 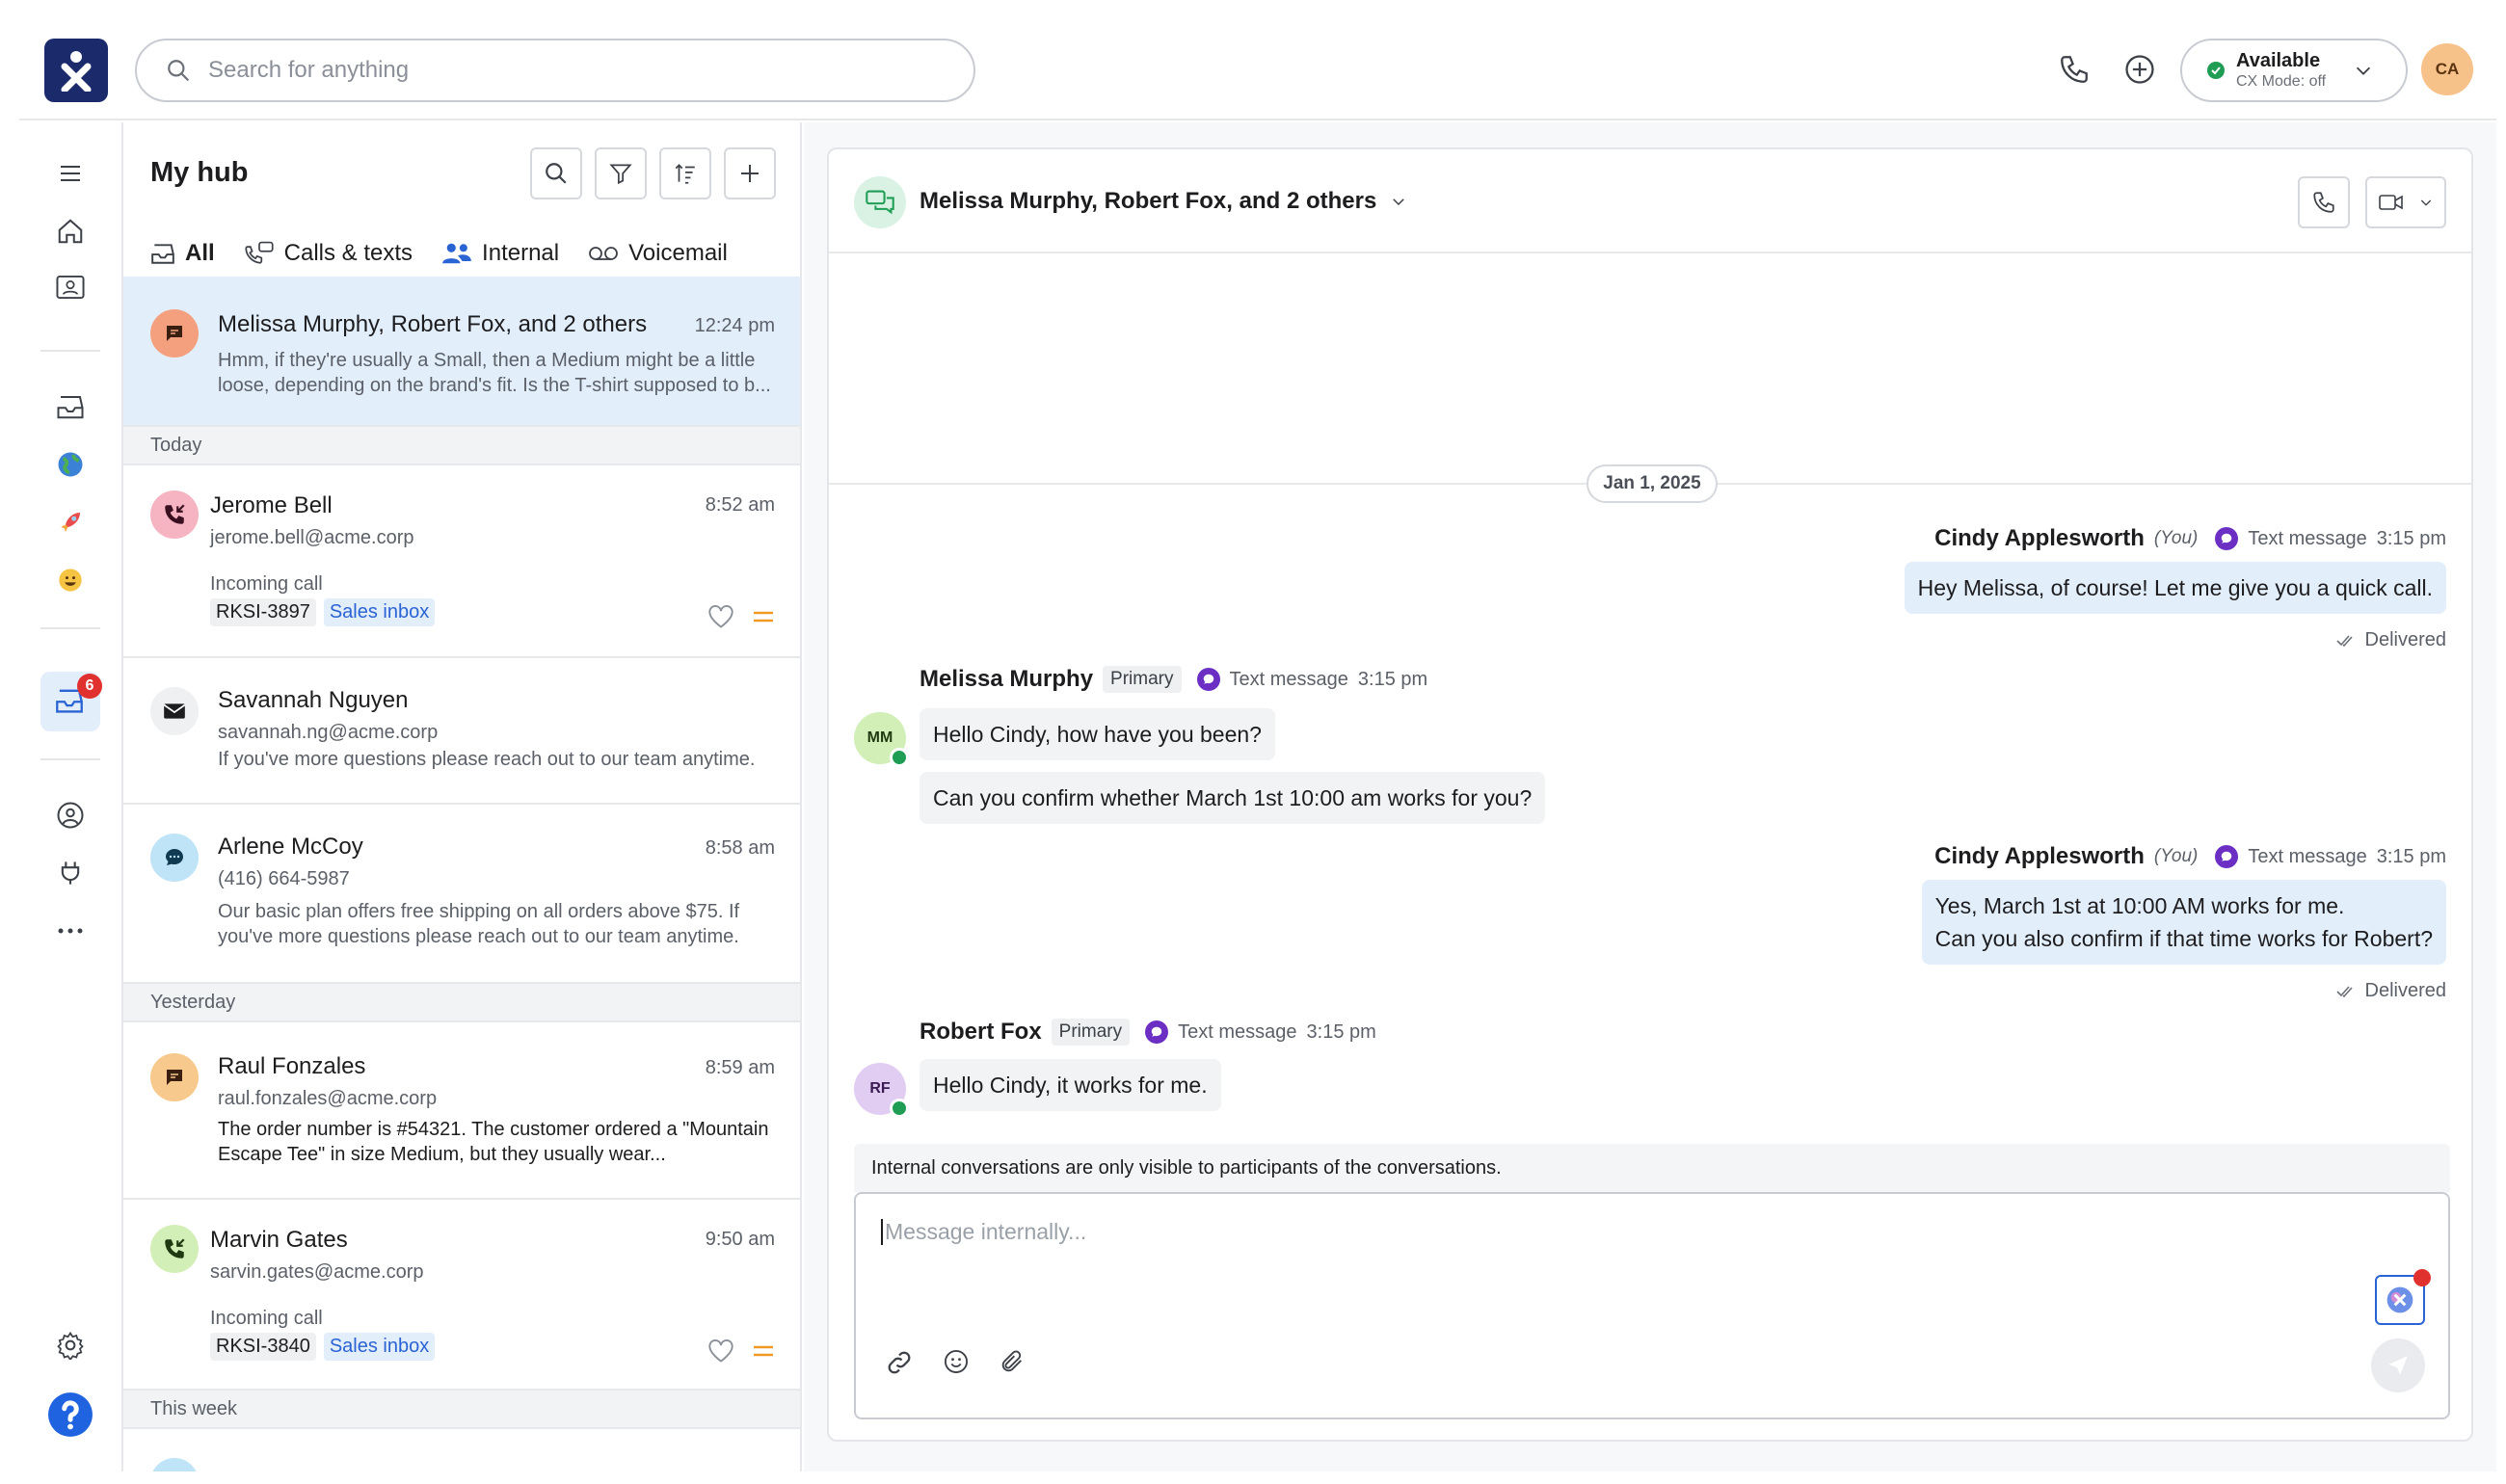 What do you see at coordinates (2324, 202) in the screenshot?
I see `call-button` at bounding box center [2324, 202].